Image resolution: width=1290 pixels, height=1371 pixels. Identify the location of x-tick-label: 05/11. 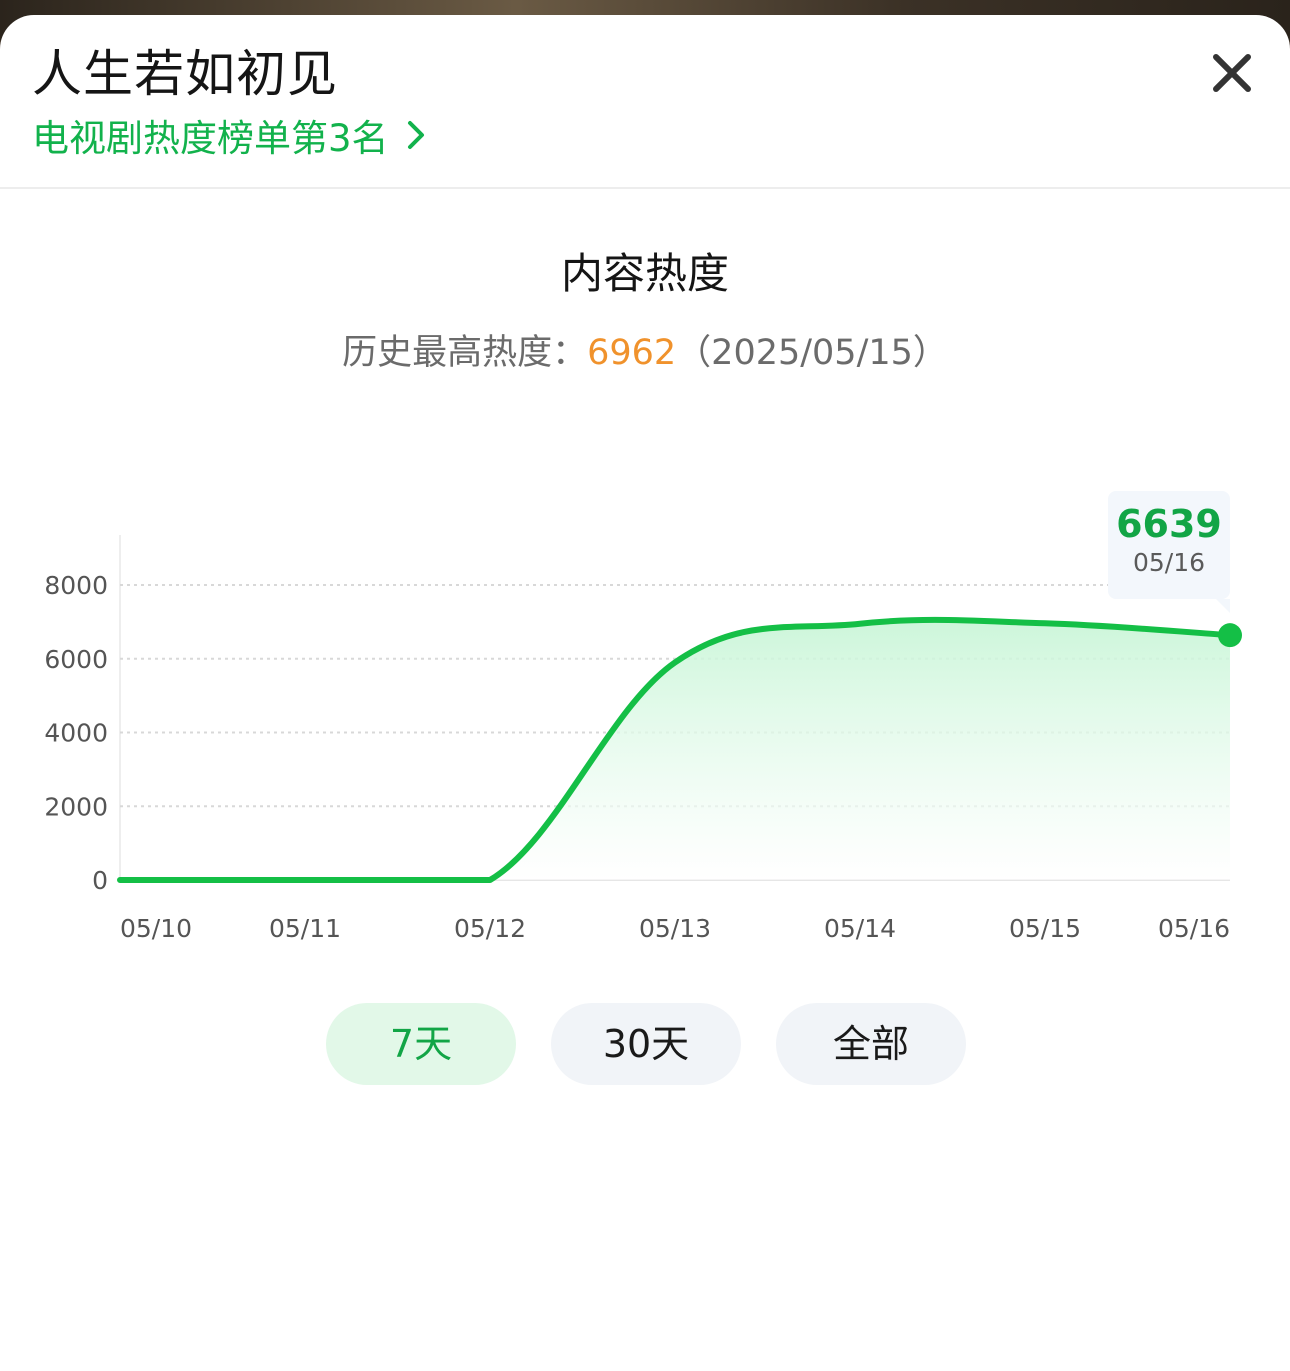
(305, 928).